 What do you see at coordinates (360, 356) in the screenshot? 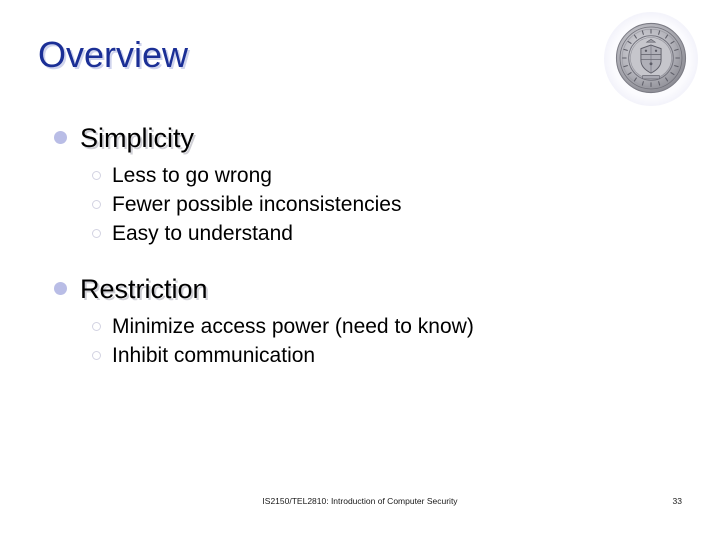
I see `bullet-level2: Inhibit communication` at bounding box center [360, 356].